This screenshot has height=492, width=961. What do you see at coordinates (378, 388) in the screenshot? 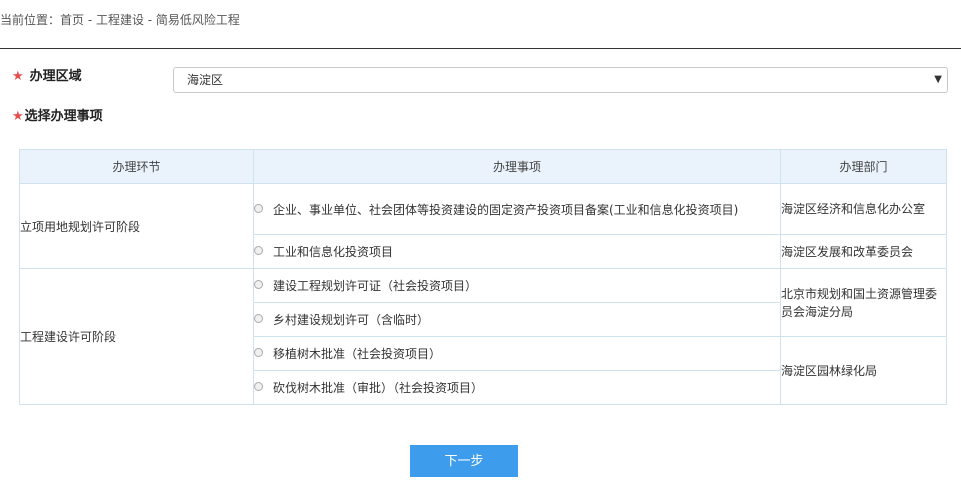
I see `item-label: 砍伐树木批准（审批）（社会投资项目）` at bounding box center [378, 388].